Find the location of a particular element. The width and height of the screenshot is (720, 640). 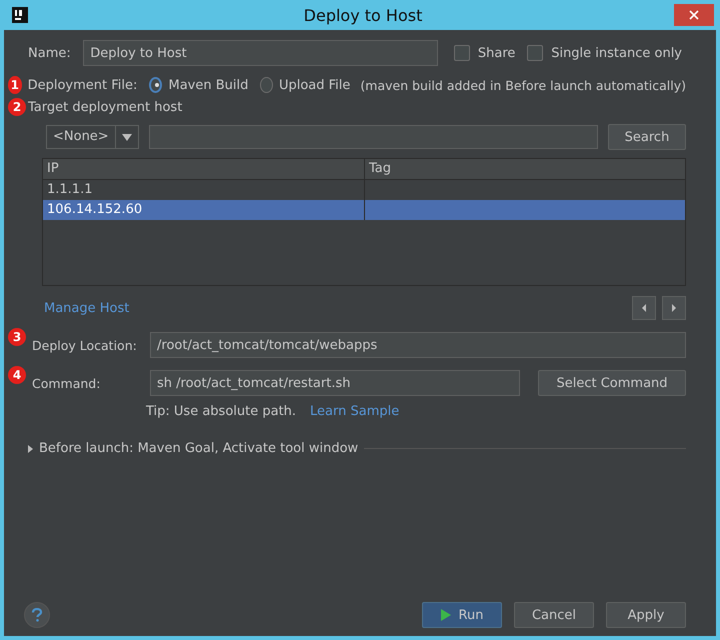

checkbox-label: Share is located at coordinates (497, 53).